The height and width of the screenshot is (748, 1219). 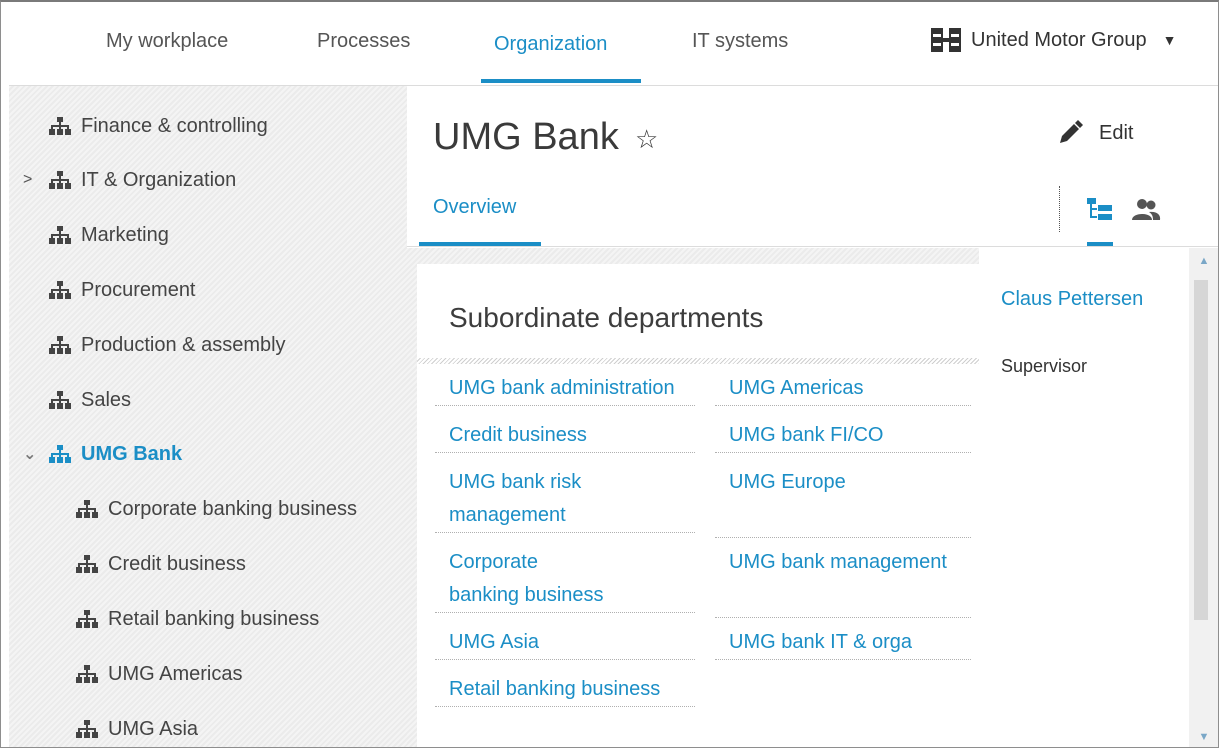 I want to click on page-title: UMG Bank, so click(x=526, y=137).